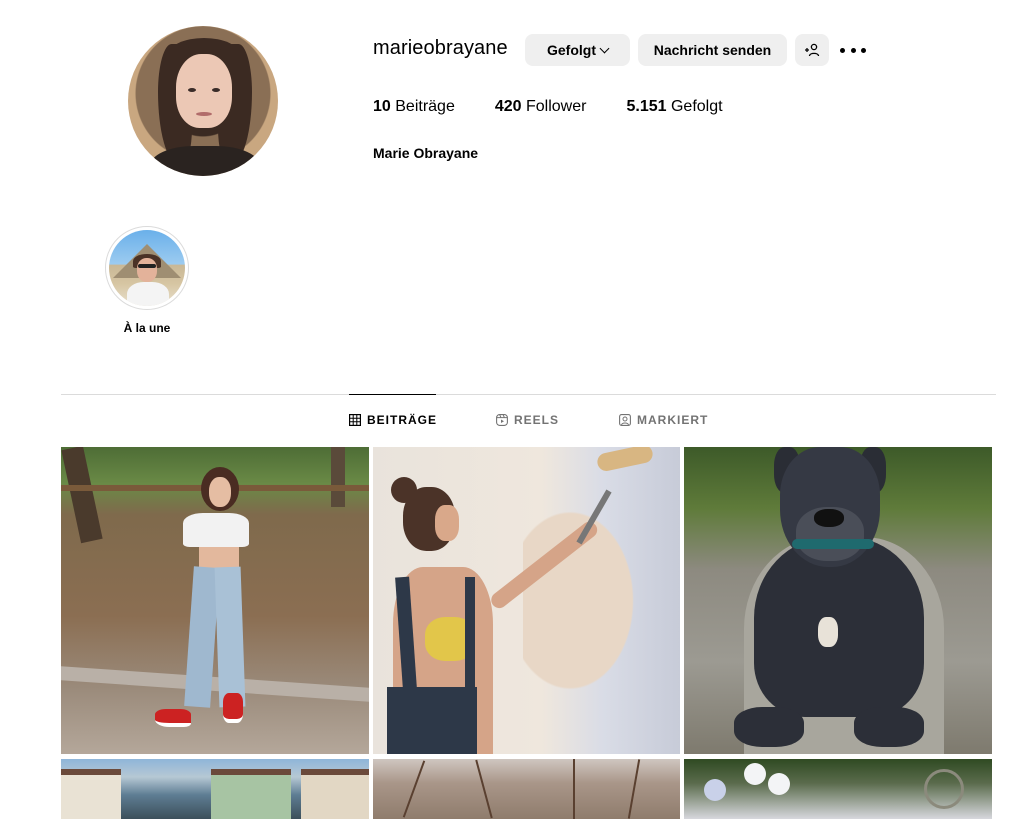 This screenshot has width=1014, height=819. I want to click on story-highlight, so click(147, 268).